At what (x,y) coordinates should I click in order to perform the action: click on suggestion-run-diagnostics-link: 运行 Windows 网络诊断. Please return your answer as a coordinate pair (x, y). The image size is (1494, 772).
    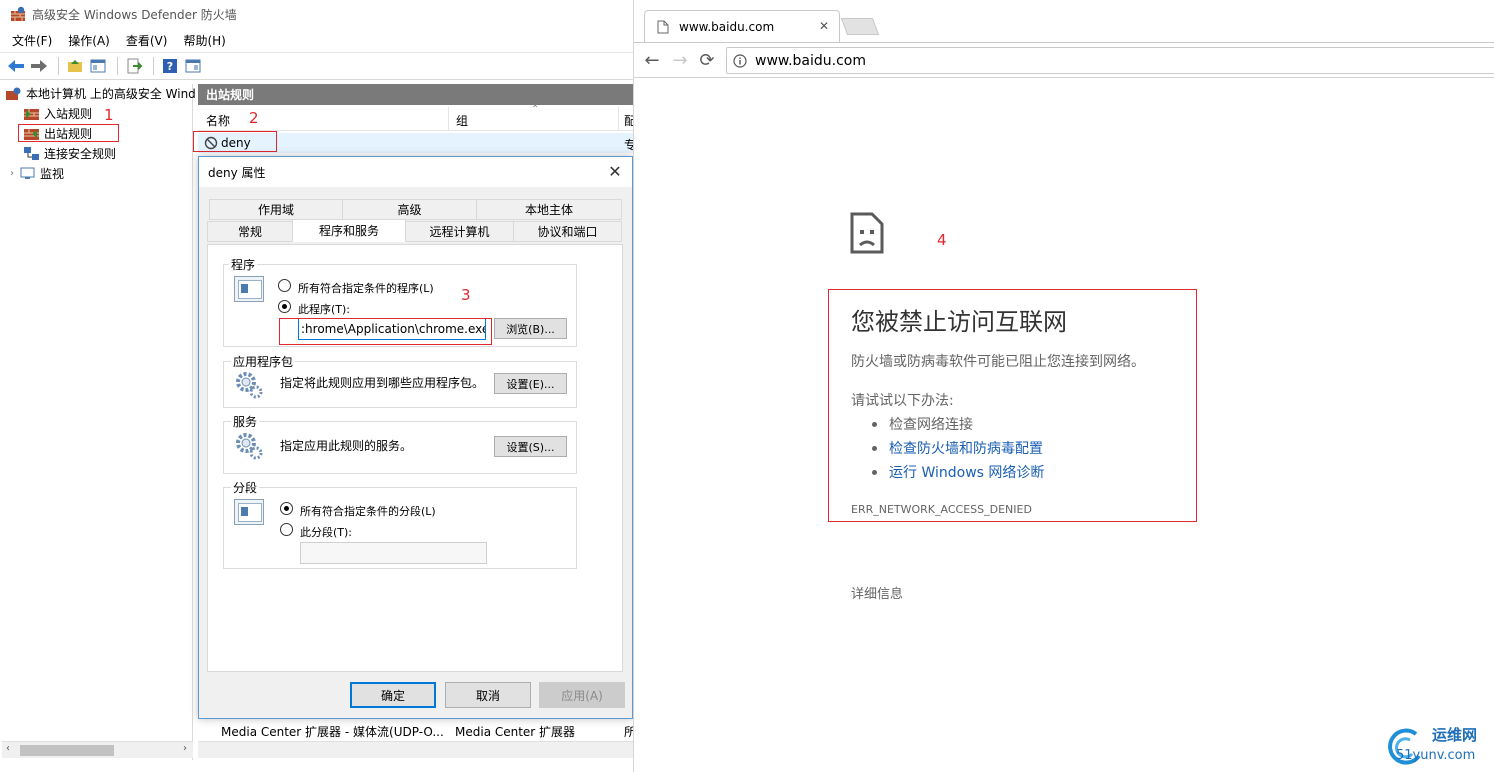
    Looking at the image, I should click on (958, 472).